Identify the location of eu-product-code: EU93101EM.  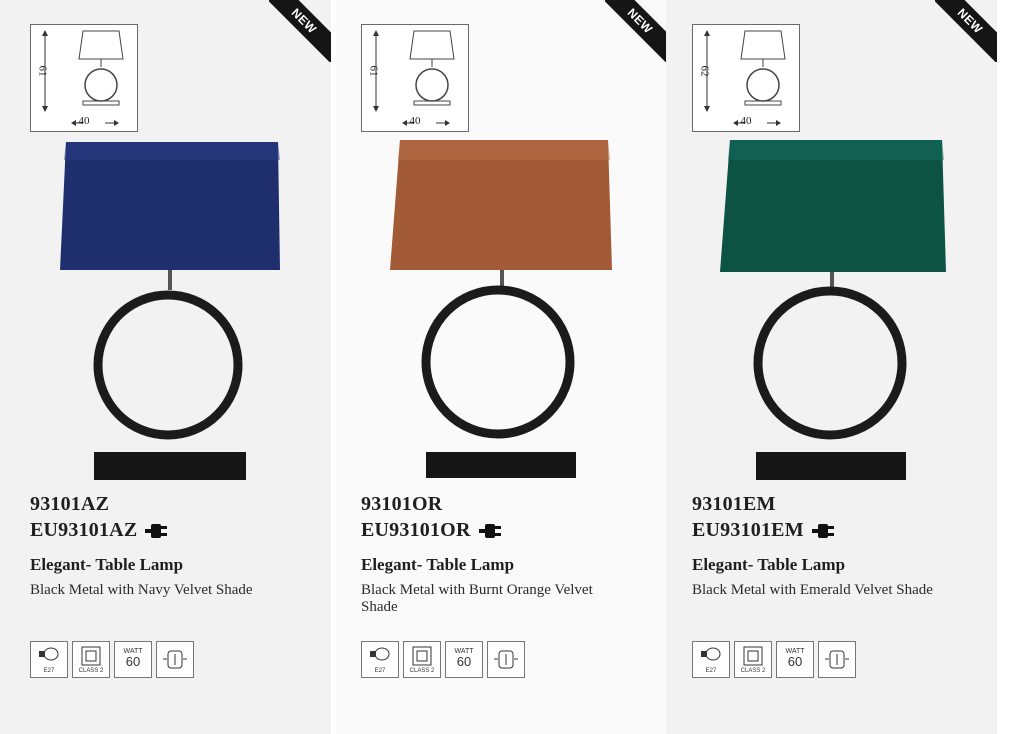
(763, 530).